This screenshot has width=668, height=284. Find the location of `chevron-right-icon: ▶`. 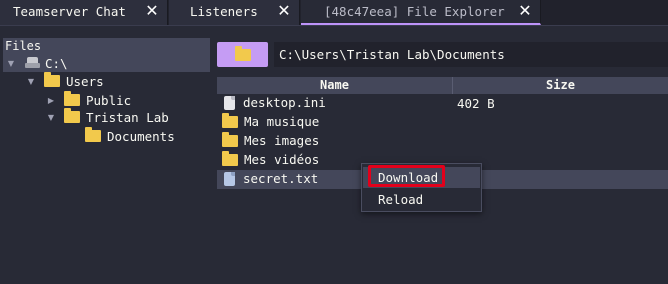

chevron-right-icon: ▶ is located at coordinates (51, 100).